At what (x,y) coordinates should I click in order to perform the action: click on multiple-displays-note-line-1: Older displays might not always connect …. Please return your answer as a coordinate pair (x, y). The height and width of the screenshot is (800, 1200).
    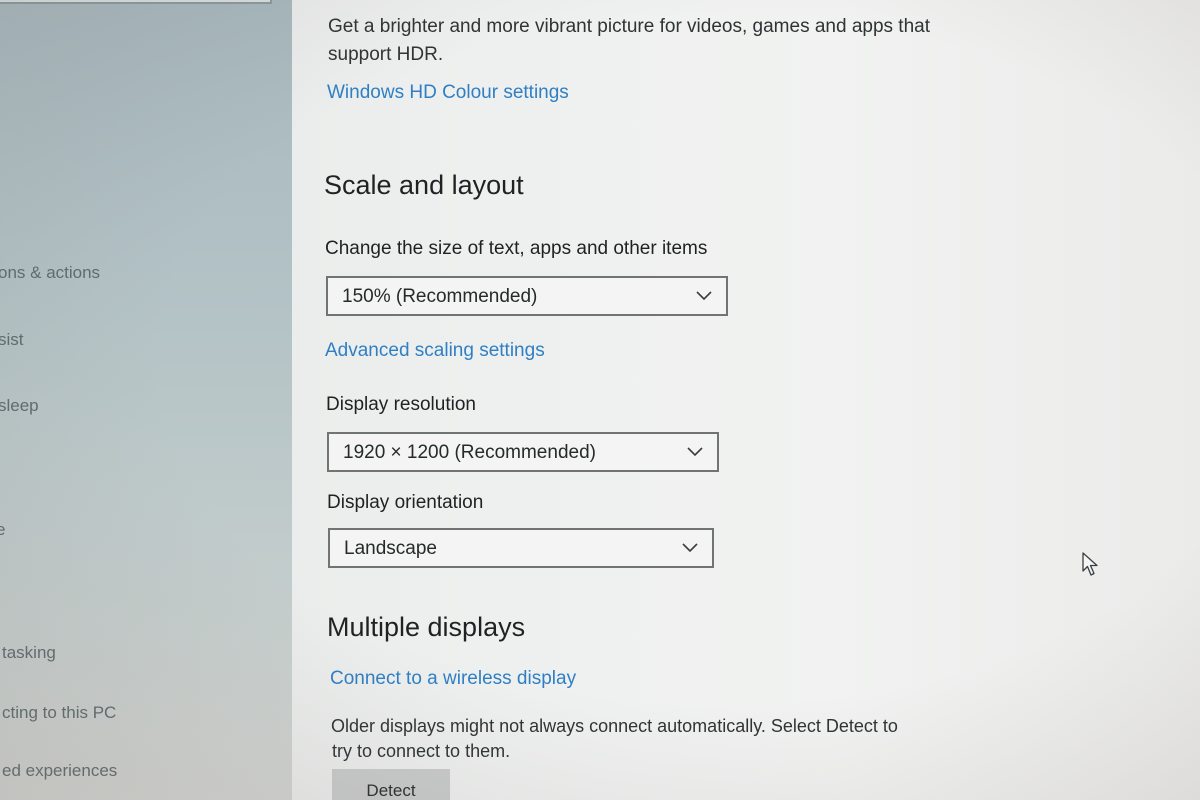
    Looking at the image, I should click on (614, 726).